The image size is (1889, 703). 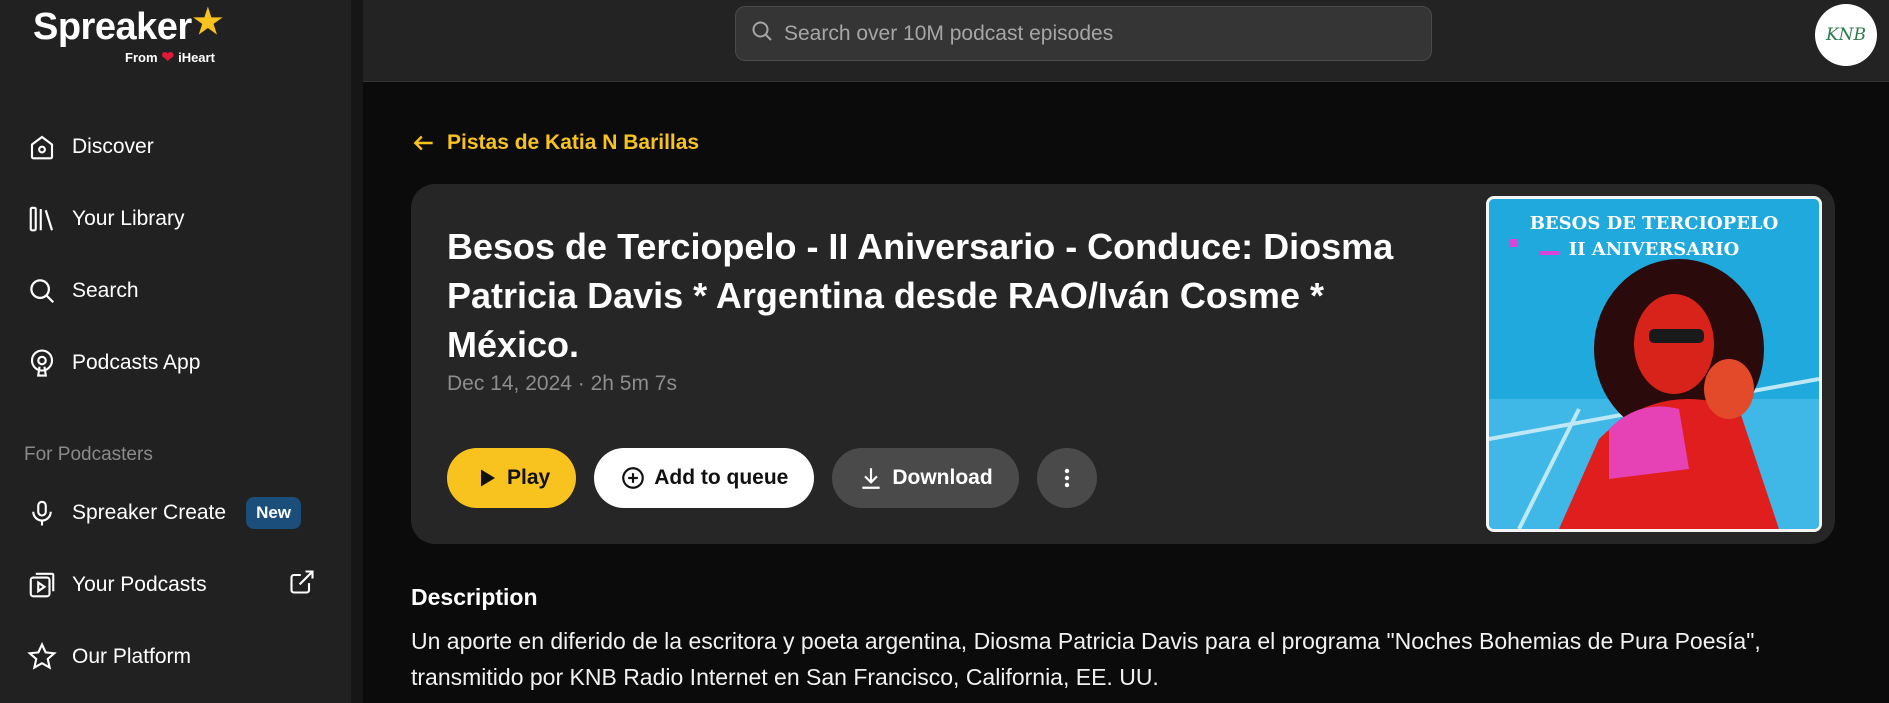 I want to click on sidebar-item-podcasts-app: Podcasts App, so click(x=176, y=363).